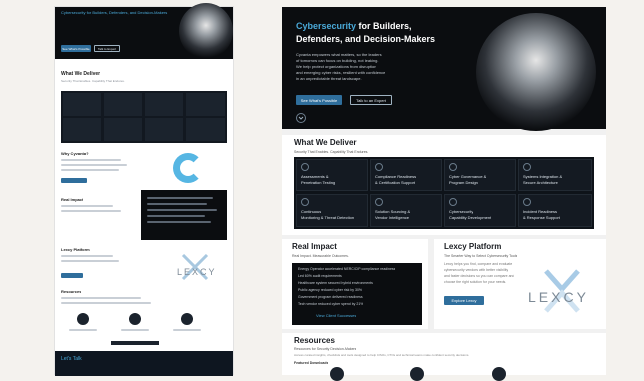 The width and height of the screenshot is (644, 381). I want to click on hero-title-rest: for Builders,, so click(384, 26).